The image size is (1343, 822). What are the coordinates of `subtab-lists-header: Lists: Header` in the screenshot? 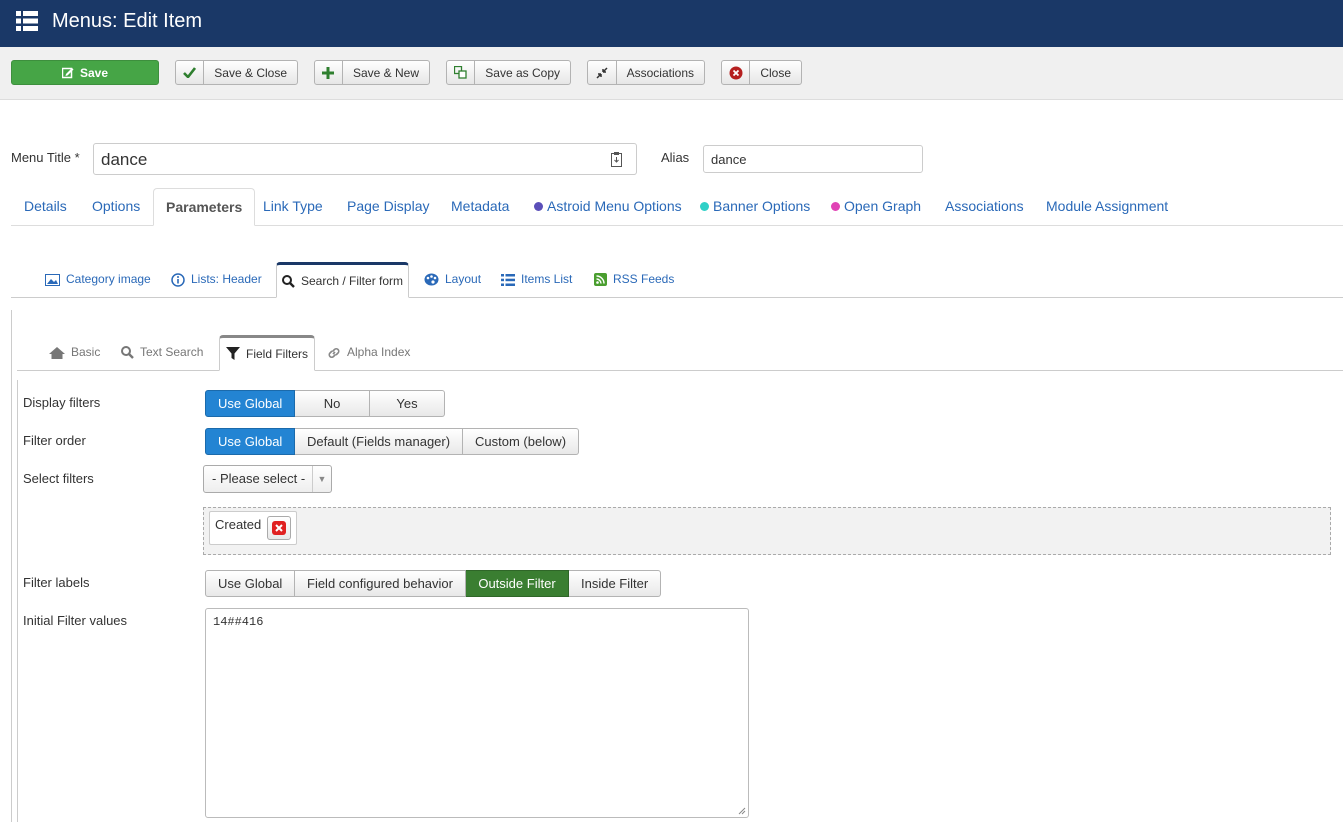 It's located at (216, 279).